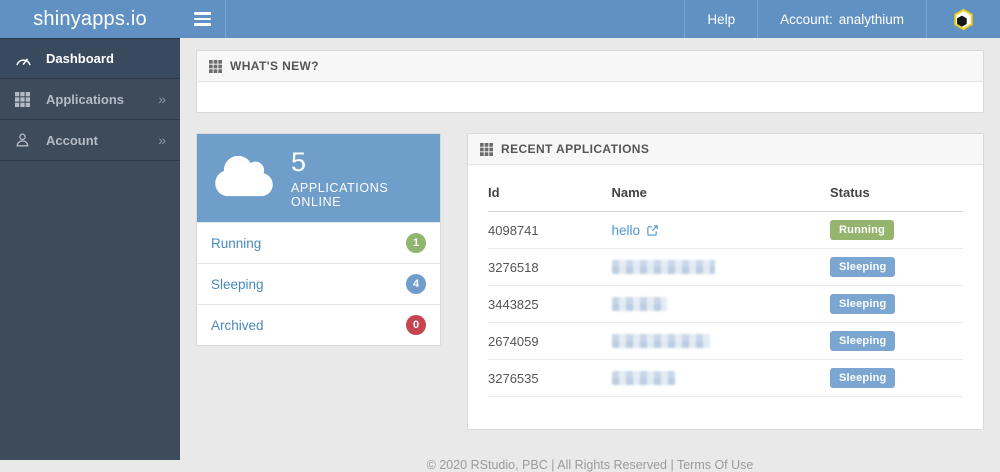 The width and height of the screenshot is (1000, 472). I want to click on app-id: 4098741, so click(550, 230).